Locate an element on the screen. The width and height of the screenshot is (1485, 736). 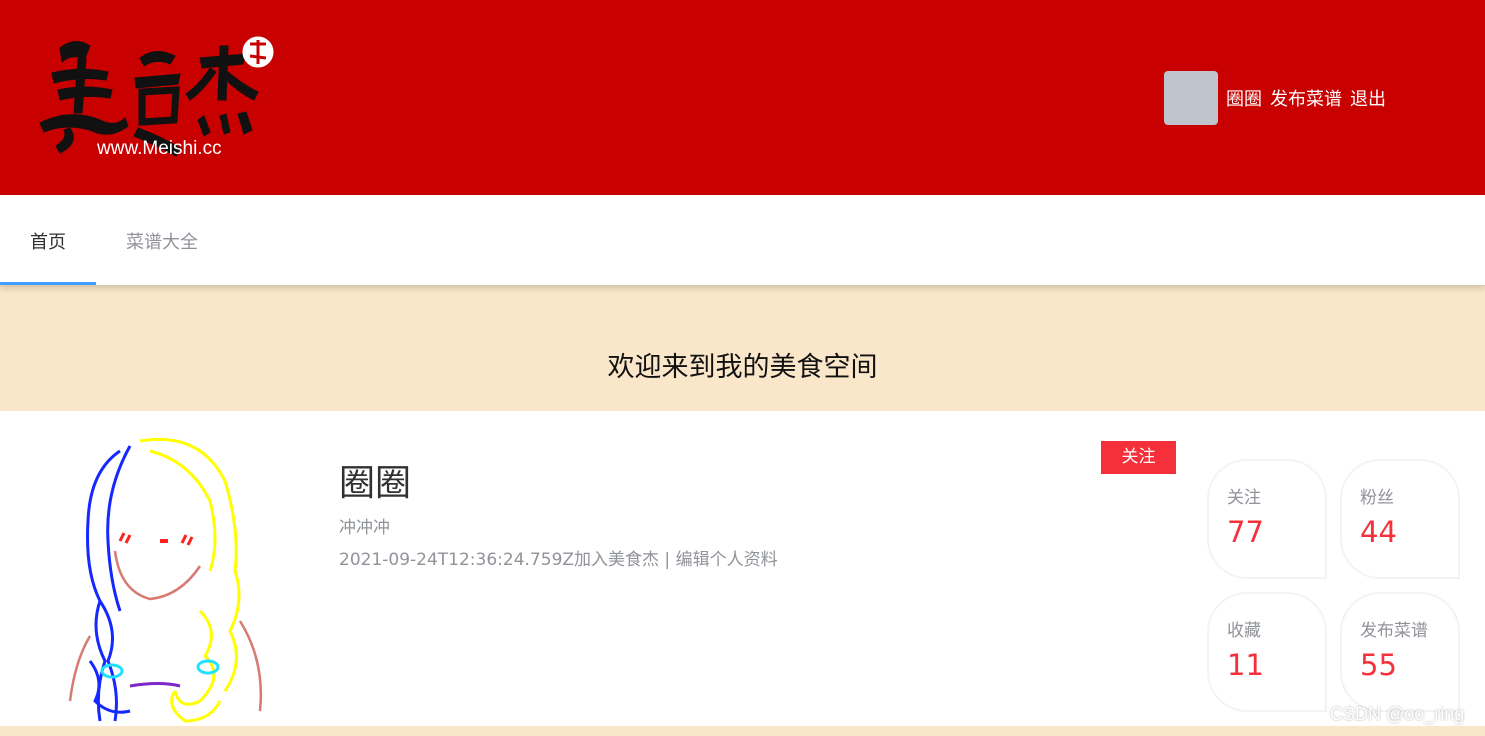
logout-link: 退出 is located at coordinates (1368, 98).